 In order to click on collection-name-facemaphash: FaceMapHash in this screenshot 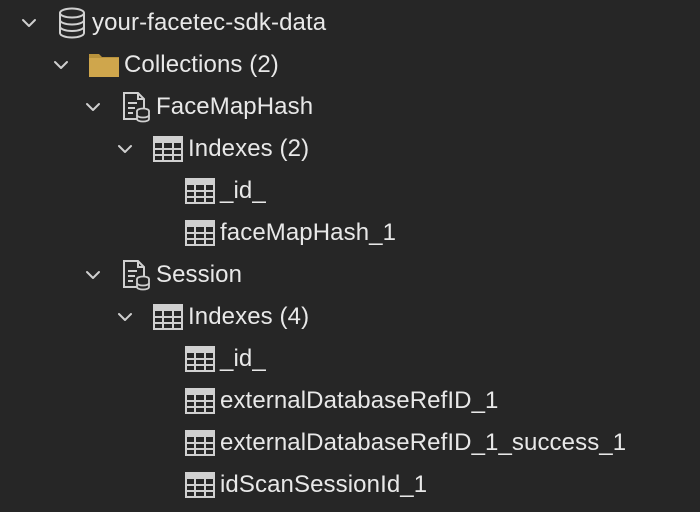, I will do `click(235, 106)`.